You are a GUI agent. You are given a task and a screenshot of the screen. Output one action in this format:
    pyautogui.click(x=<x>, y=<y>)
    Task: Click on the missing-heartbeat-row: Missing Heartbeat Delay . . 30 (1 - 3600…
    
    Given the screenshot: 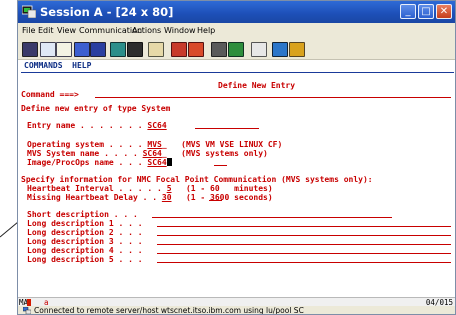 What is the action you would take?
    pyautogui.click(x=150, y=197)
    